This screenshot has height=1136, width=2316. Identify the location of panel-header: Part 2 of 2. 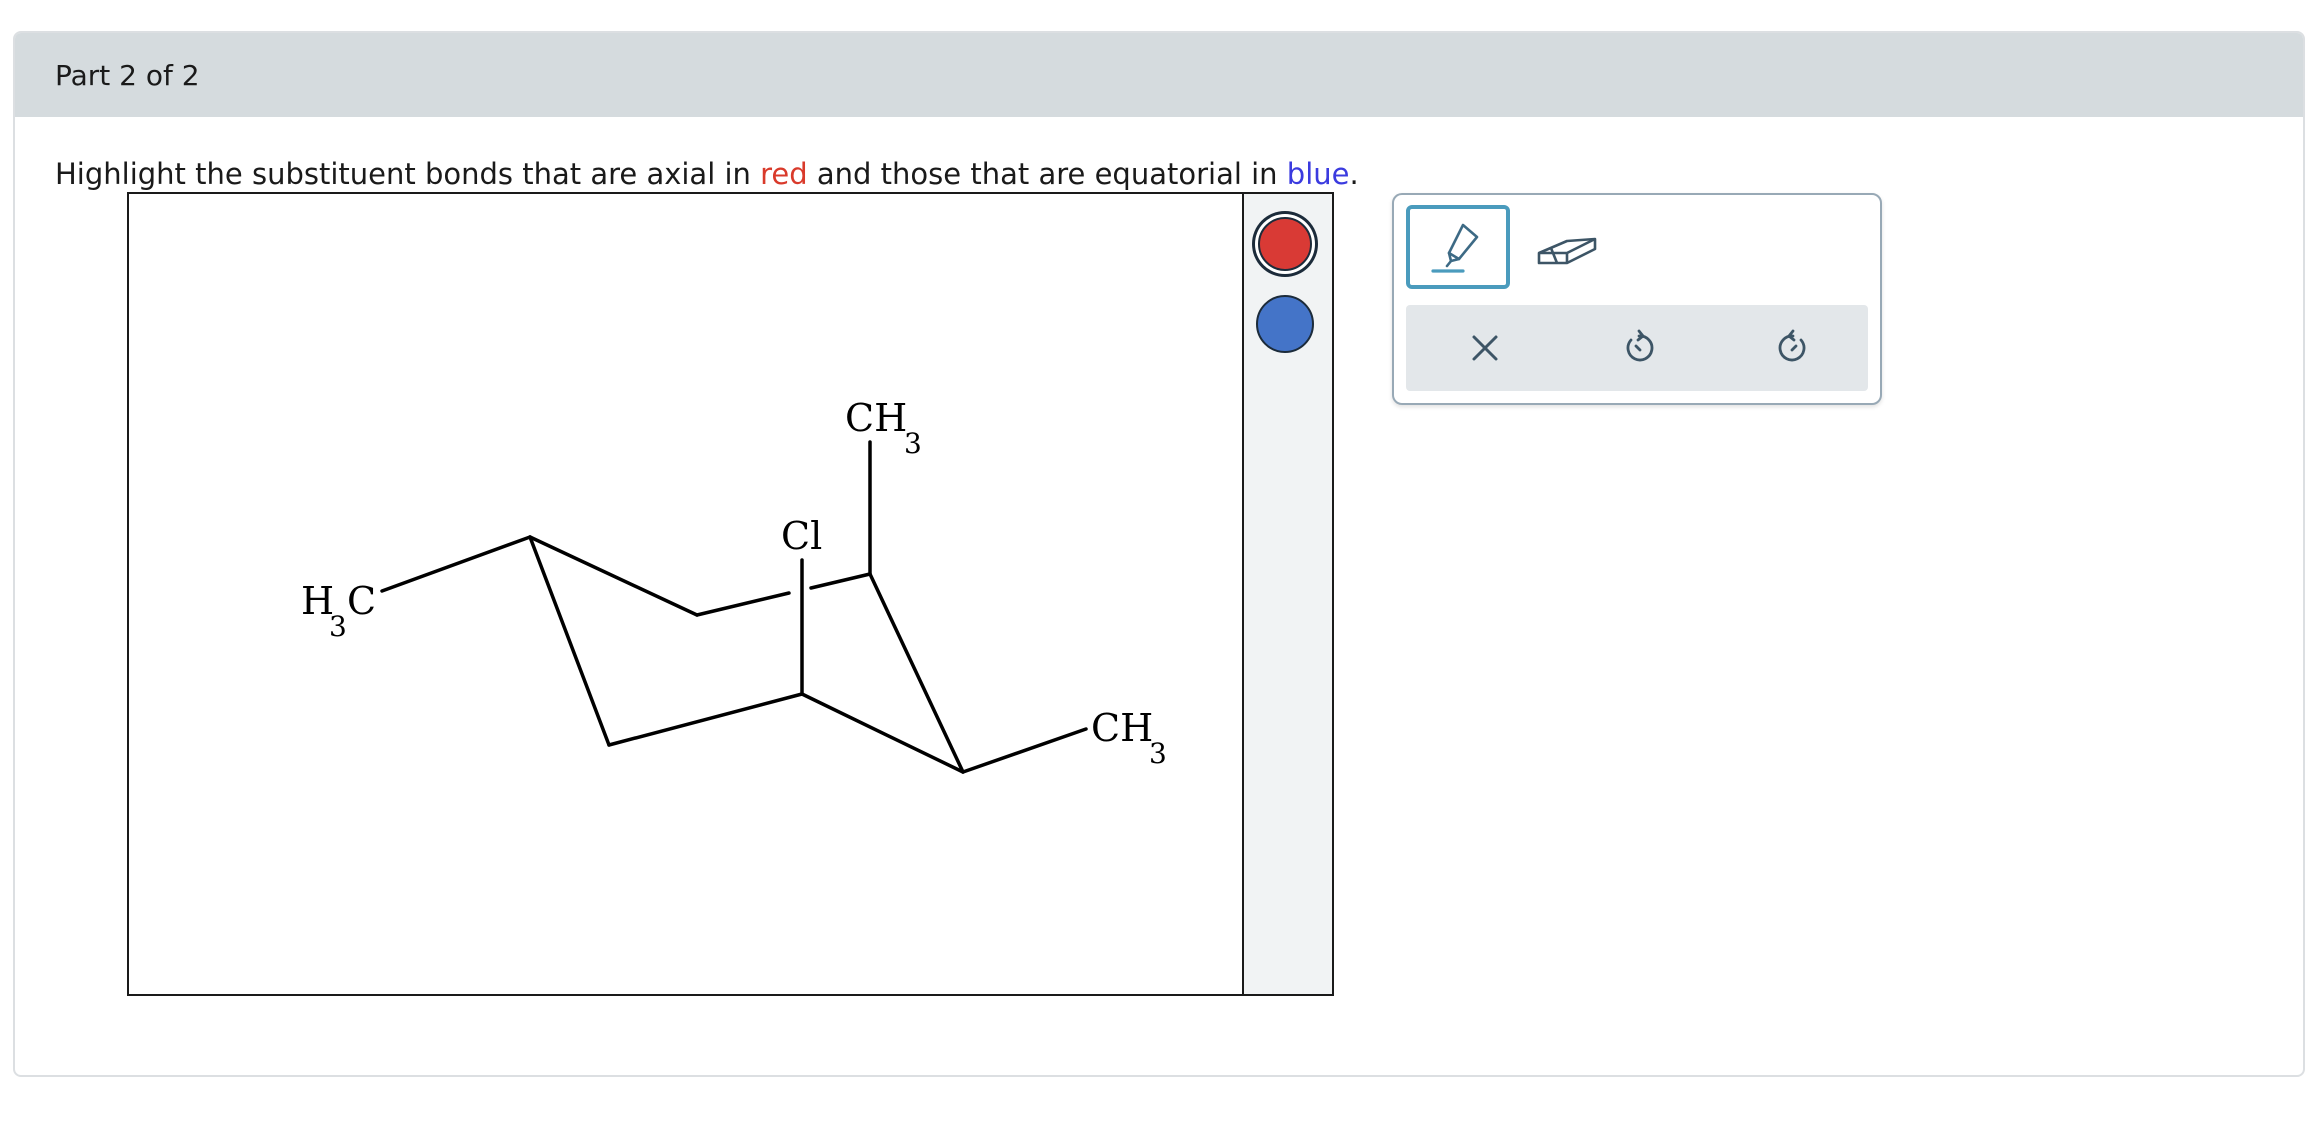
(1159, 75).